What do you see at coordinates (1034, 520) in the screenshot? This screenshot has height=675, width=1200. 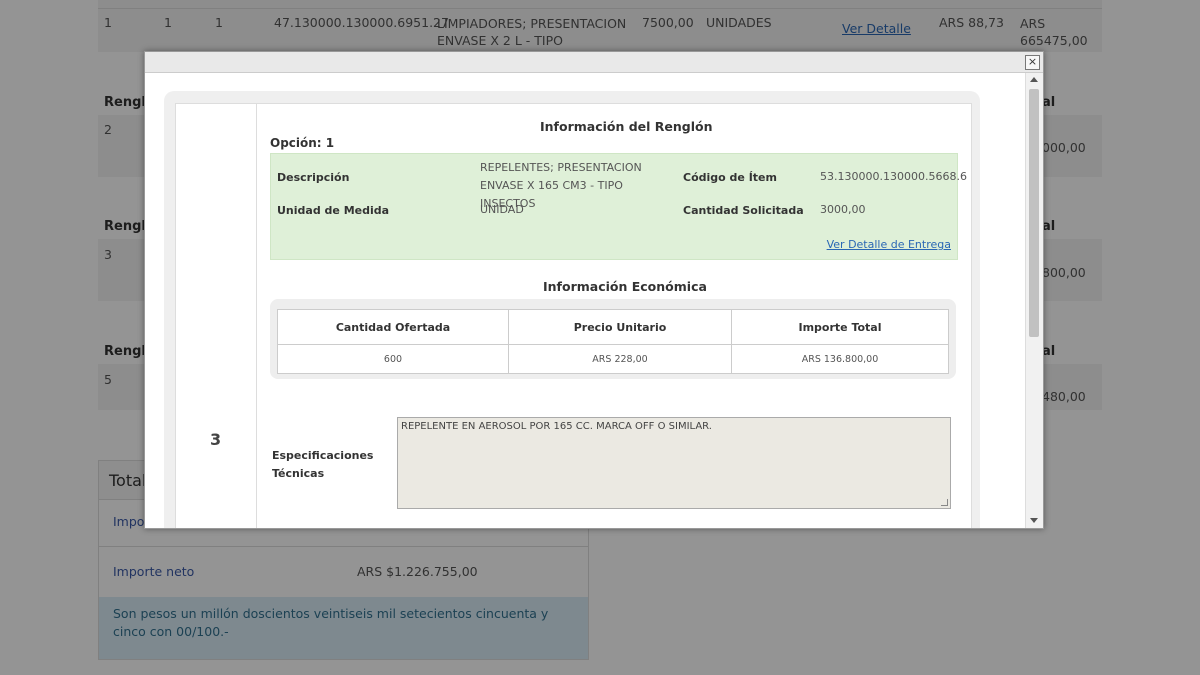 I see `scroll-down-icon` at bounding box center [1034, 520].